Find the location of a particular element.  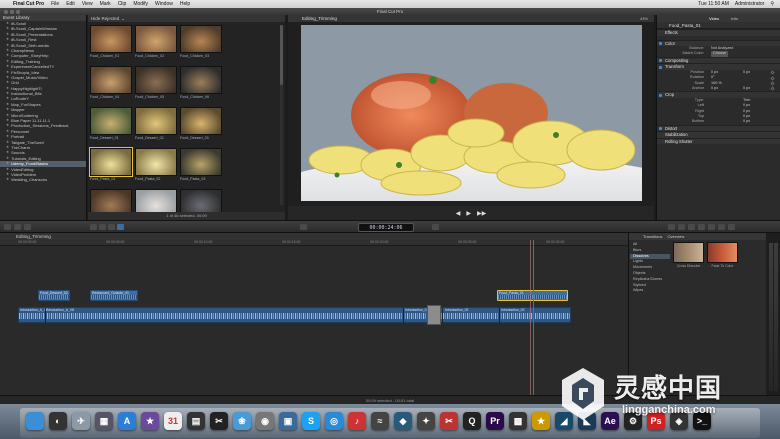

enhance-icon is located at coordinates (435, 227).